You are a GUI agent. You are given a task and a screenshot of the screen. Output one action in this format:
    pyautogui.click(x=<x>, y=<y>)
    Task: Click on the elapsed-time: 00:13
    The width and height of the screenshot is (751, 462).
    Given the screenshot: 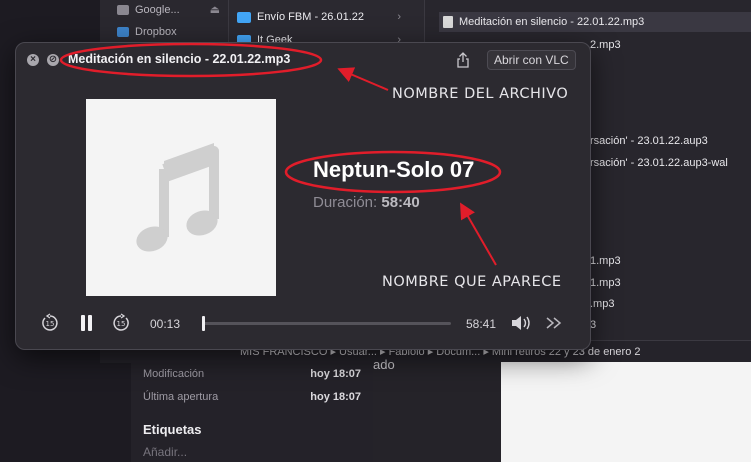 What is the action you would take?
    pyautogui.click(x=165, y=324)
    